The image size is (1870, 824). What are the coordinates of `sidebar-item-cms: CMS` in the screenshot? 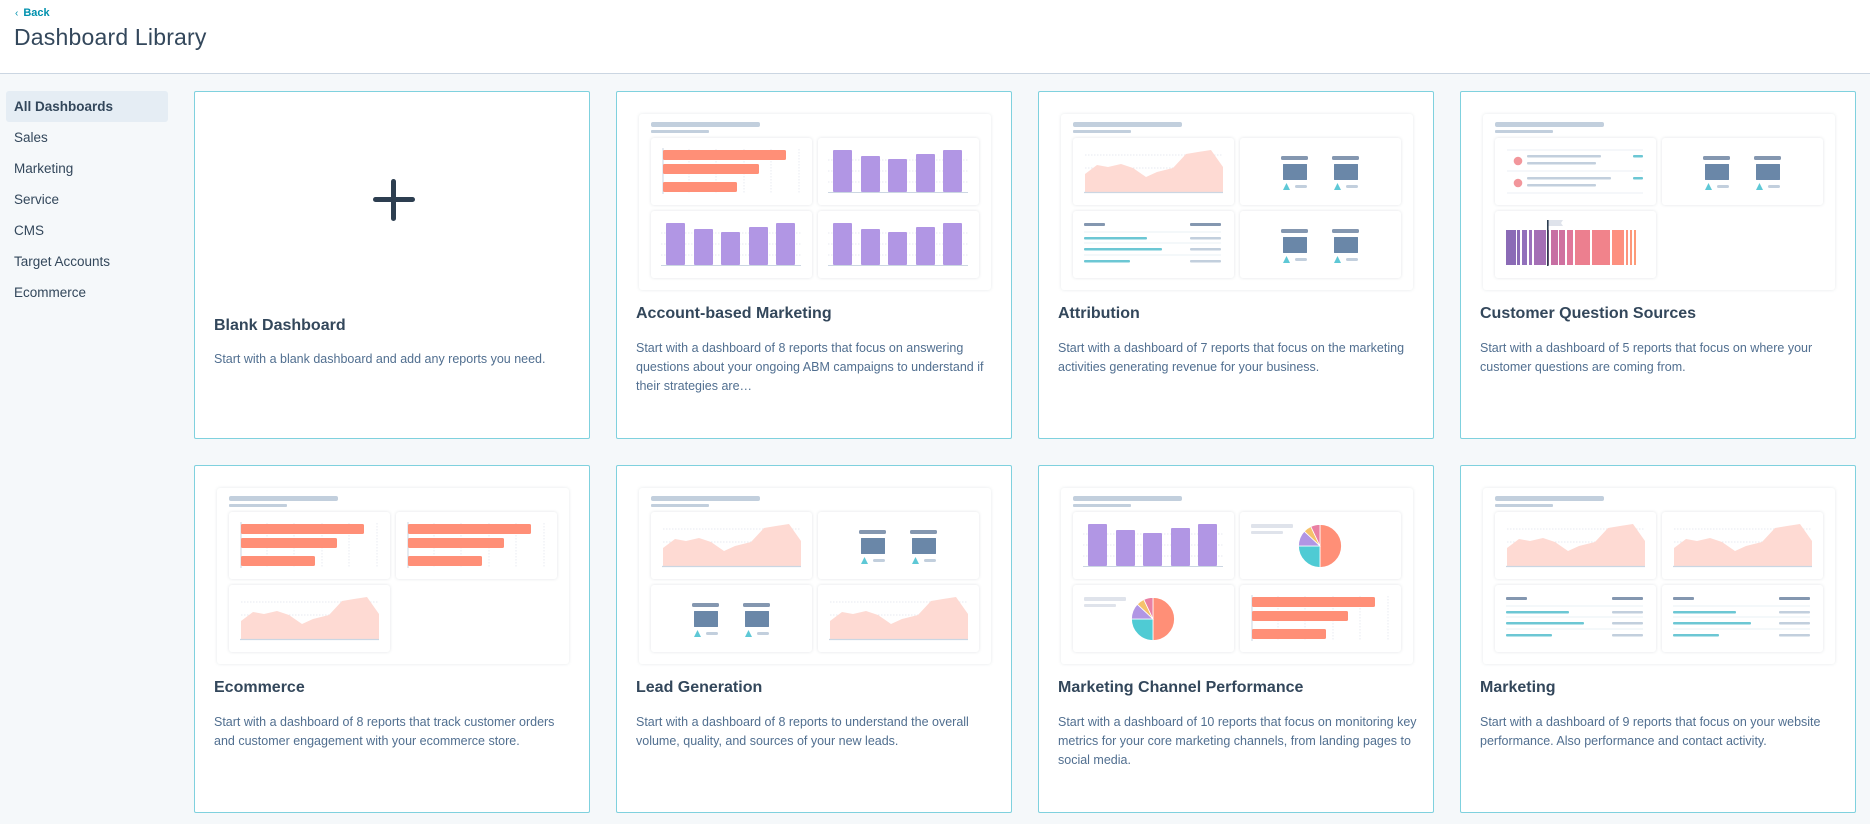 It's located at (87, 230).